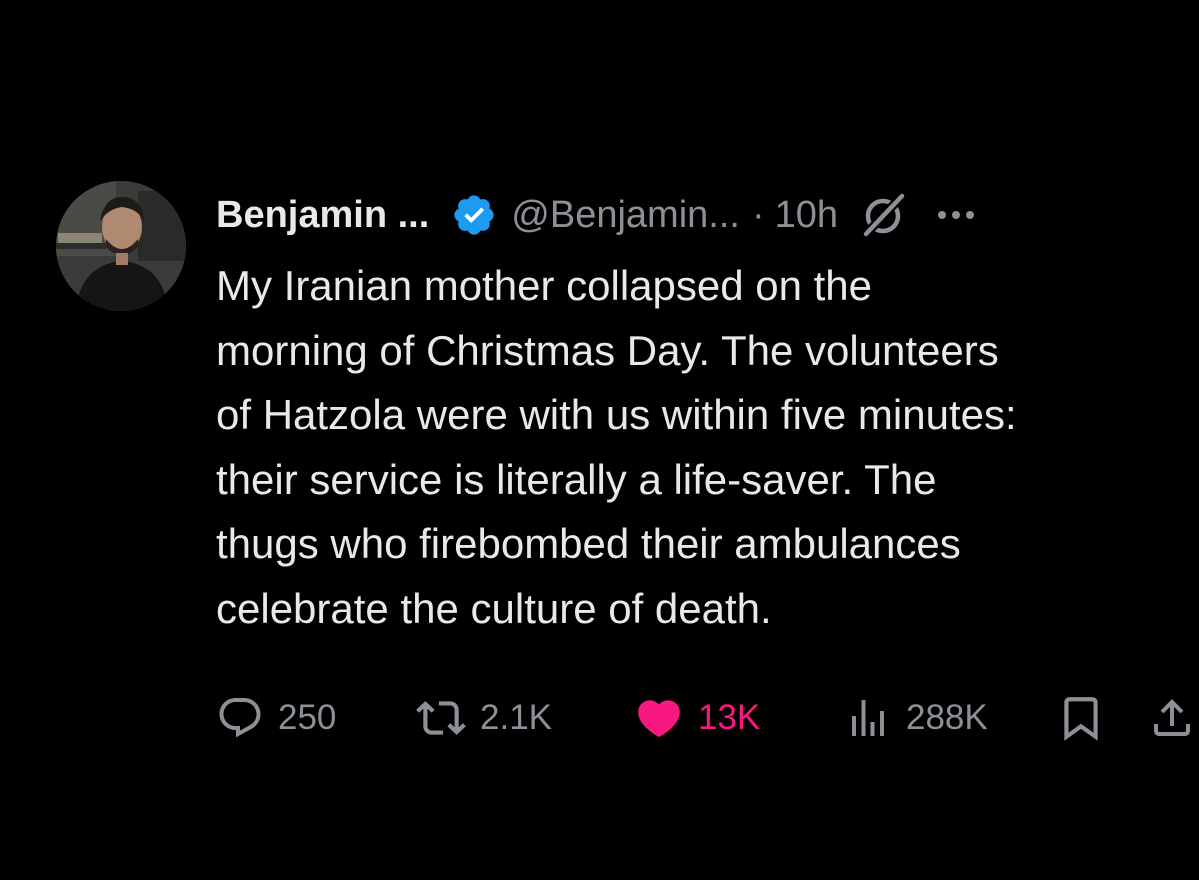 The width and height of the screenshot is (1199, 880). Describe the element at coordinates (806, 215) in the screenshot. I see `timestamp: 10h` at that location.